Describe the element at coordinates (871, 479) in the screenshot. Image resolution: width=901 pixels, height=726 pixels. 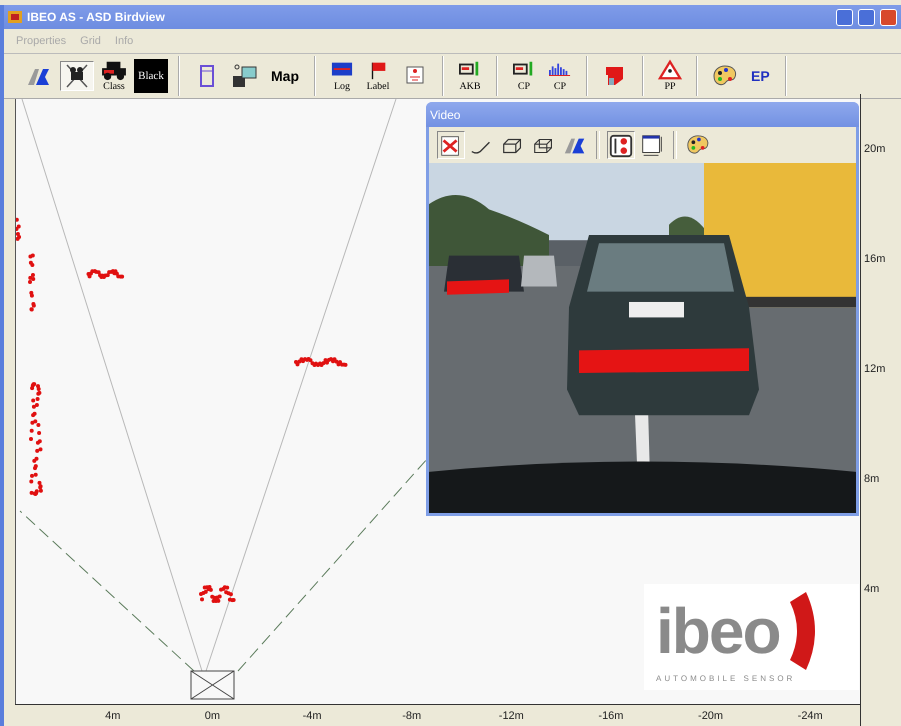
I see `axis-label: 8m` at that location.